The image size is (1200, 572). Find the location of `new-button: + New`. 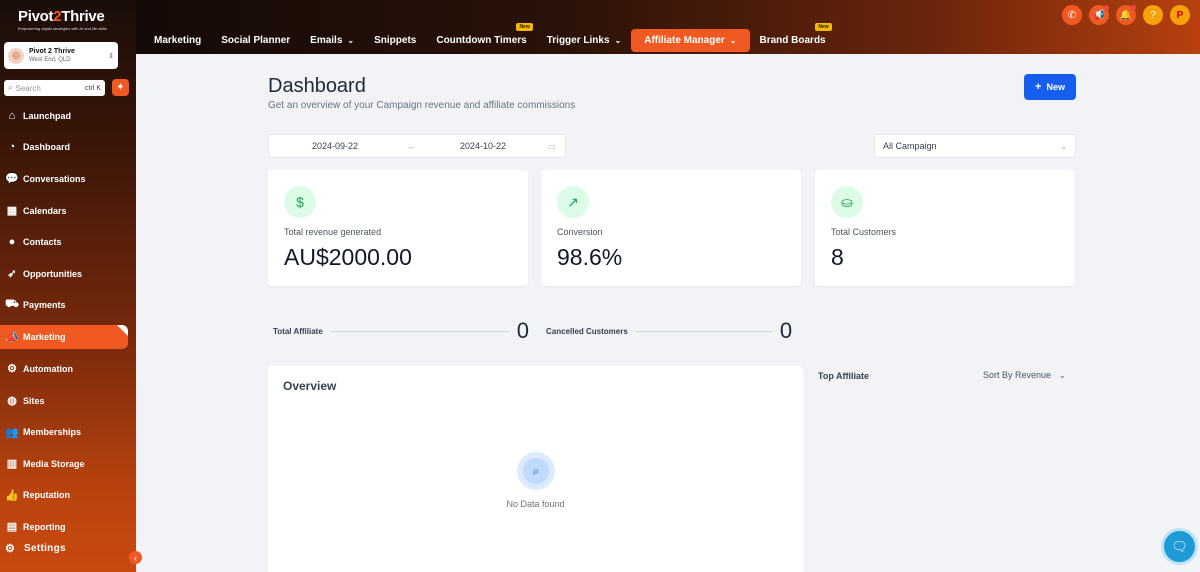

new-button: + New is located at coordinates (1050, 87).